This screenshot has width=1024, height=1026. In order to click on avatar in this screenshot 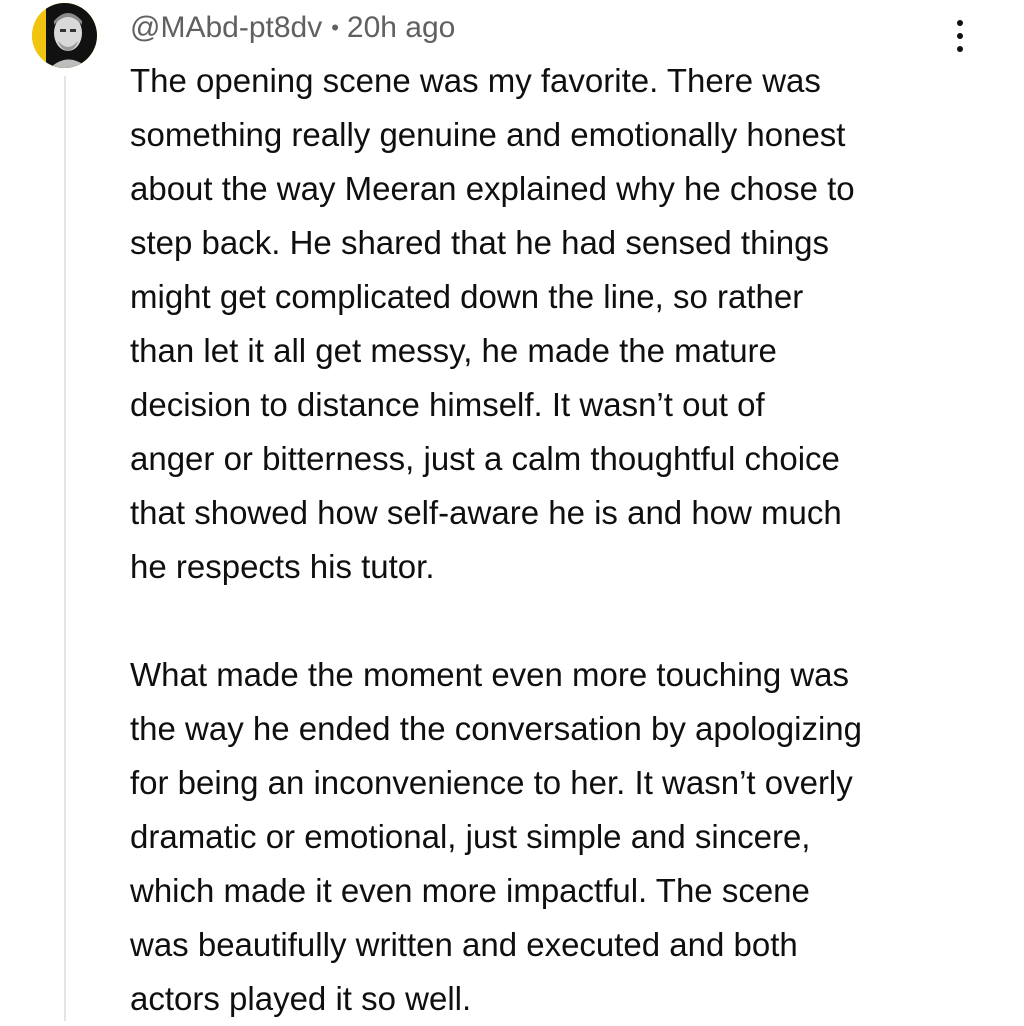, I will do `click(64, 35)`.